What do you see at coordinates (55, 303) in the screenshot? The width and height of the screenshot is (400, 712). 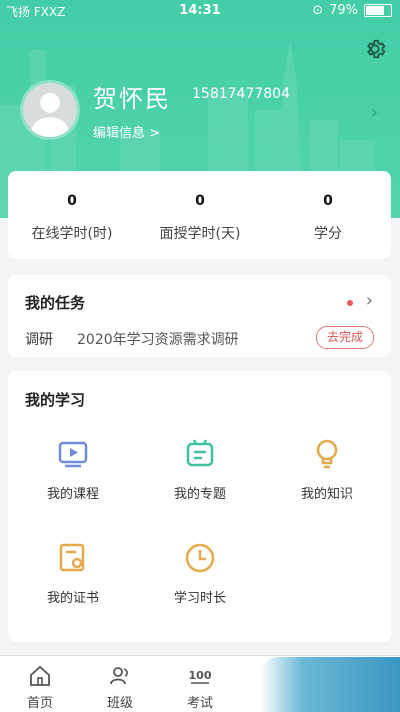 I see `tasks-title: 我的任务` at bounding box center [55, 303].